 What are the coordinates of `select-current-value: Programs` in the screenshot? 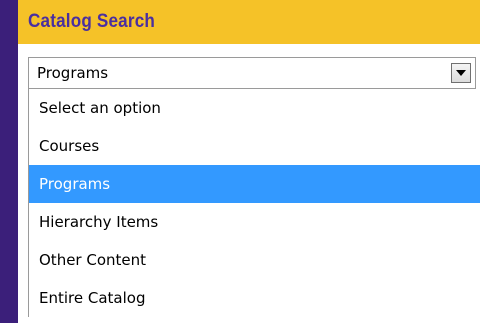 It's located at (73, 73).